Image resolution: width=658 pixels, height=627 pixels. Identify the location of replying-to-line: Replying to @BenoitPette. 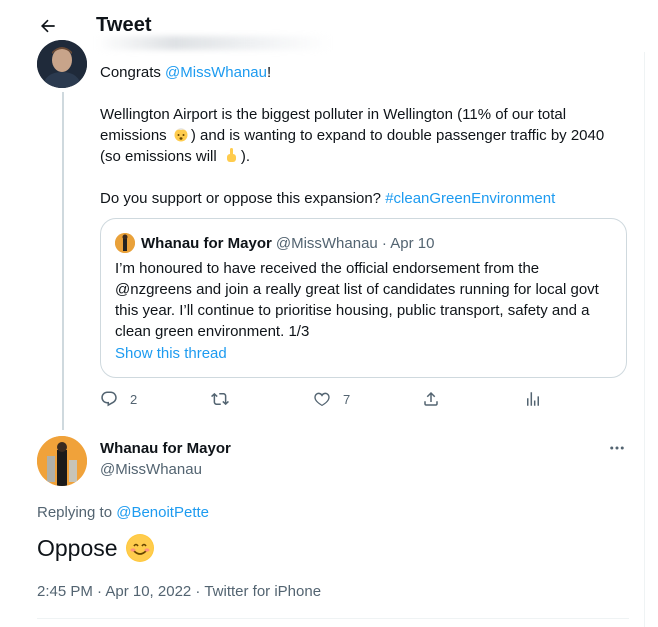
(123, 512).